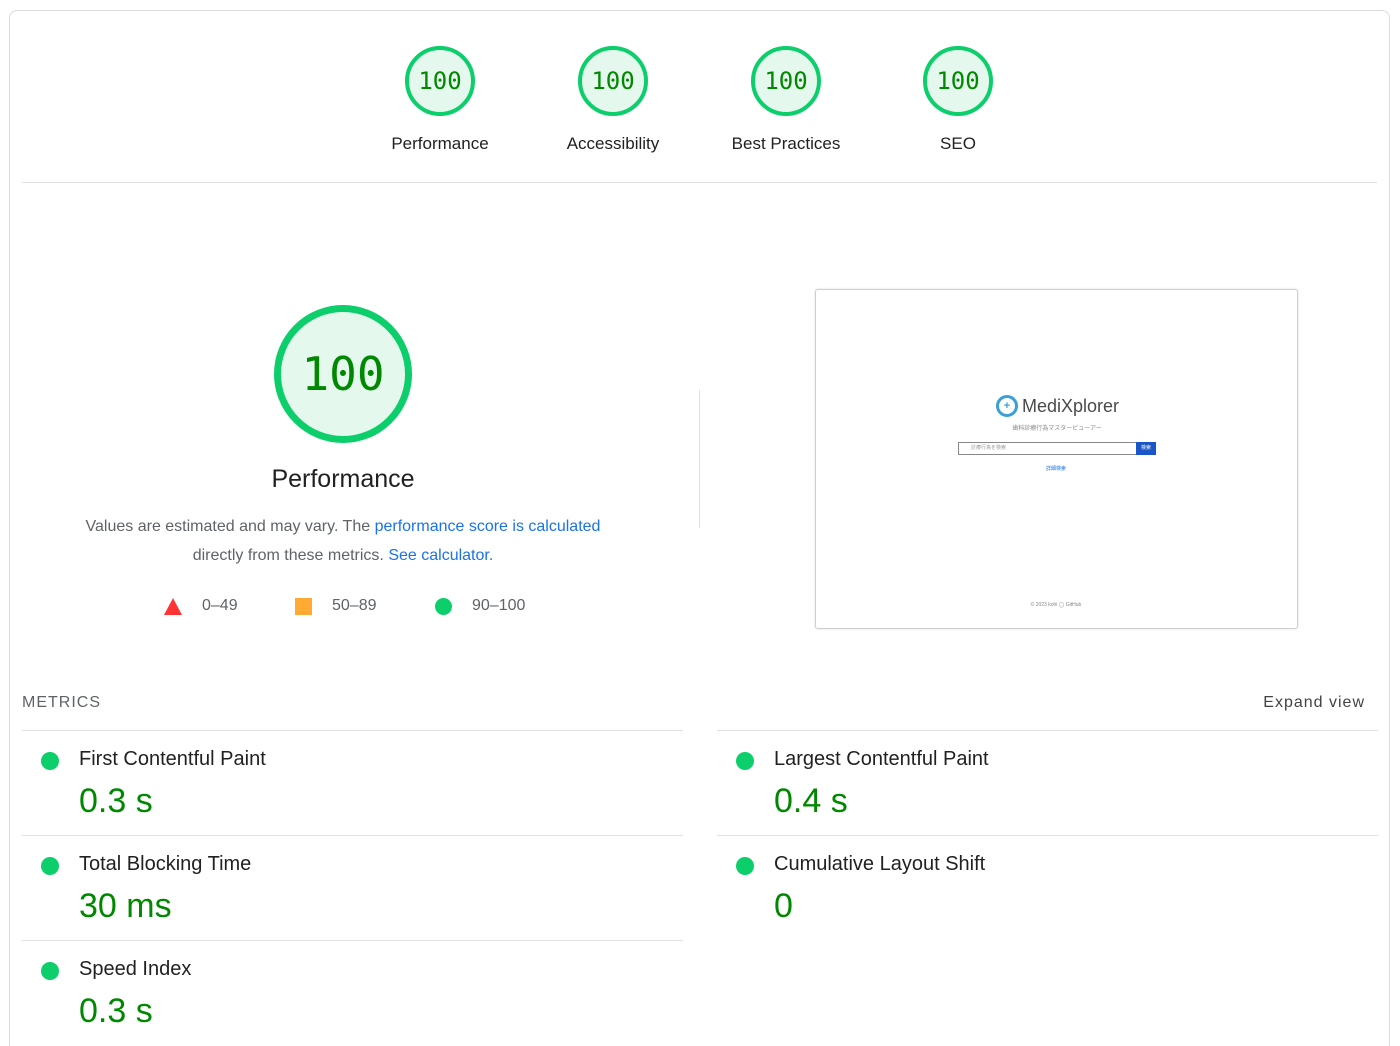  Describe the element at coordinates (881, 759) in the screenshot. I see `metric-title: Largest Contentful Paint` at that location.